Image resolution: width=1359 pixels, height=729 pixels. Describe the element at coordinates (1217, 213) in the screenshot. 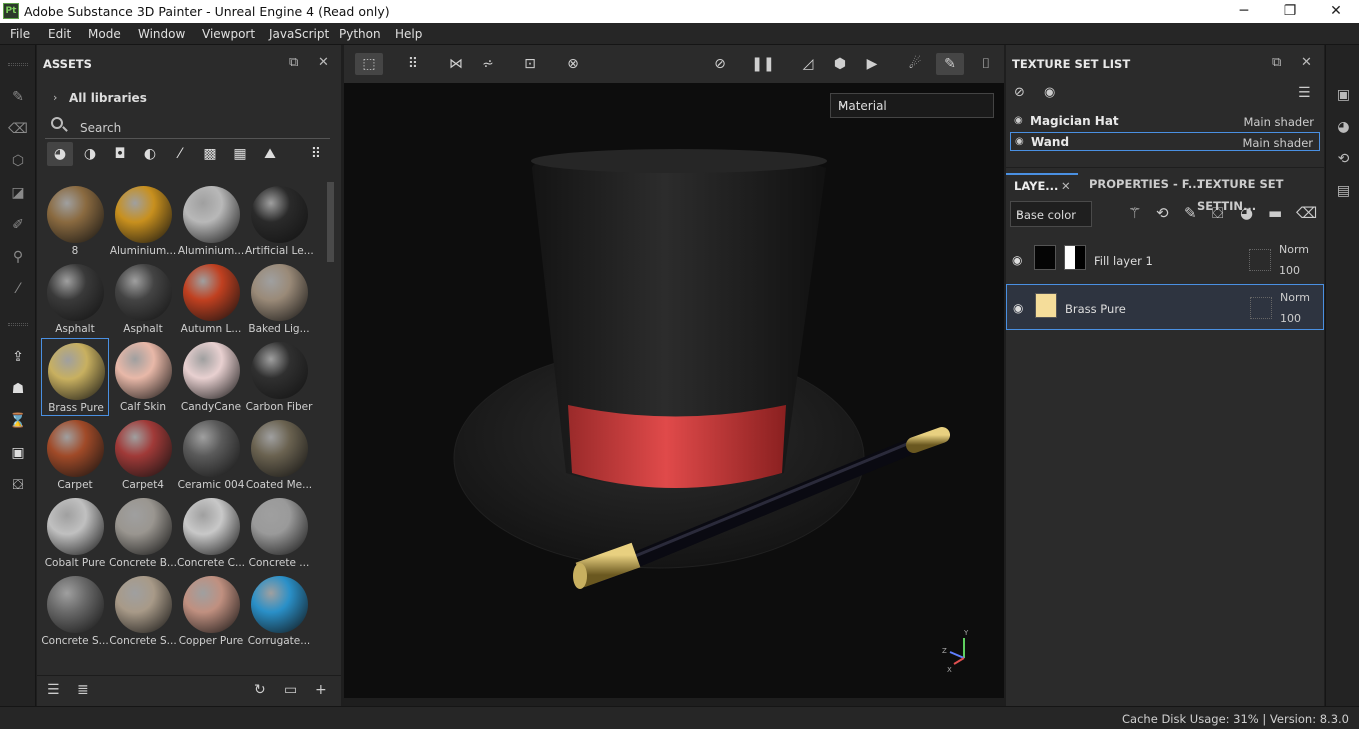

I see `add-fill-layer-icon: ⛋` at that location.